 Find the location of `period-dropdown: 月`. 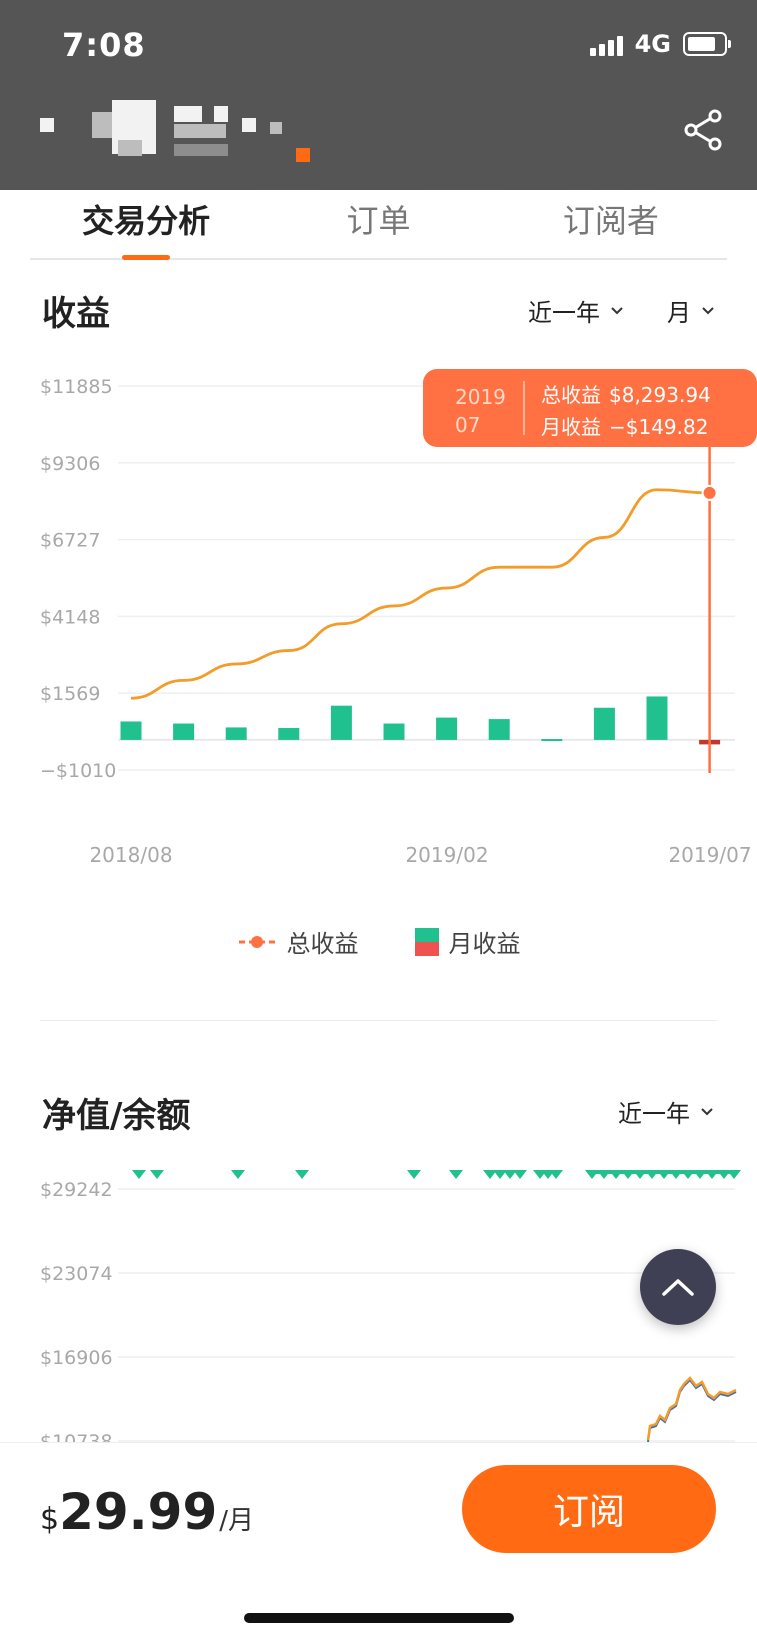

period-dropdown: 月 is located at coordinates (691, 310).